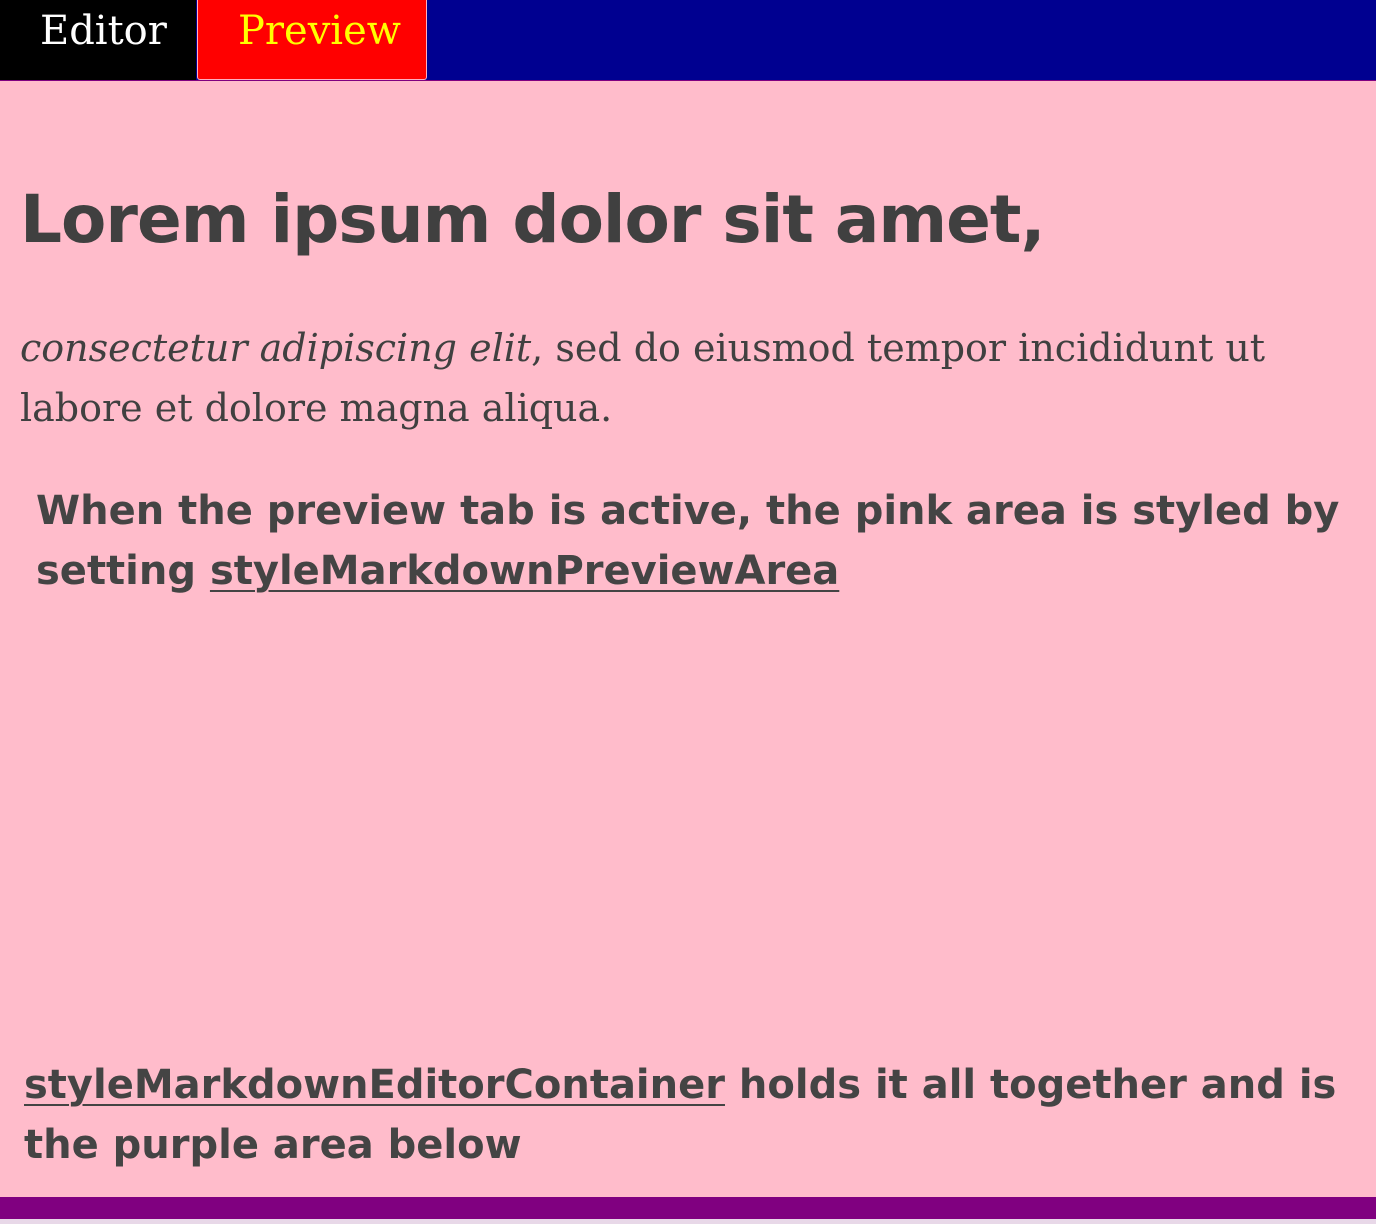  I want to click on container-style-link: styleMarkdownEditorContainer, so click(374, 1085).